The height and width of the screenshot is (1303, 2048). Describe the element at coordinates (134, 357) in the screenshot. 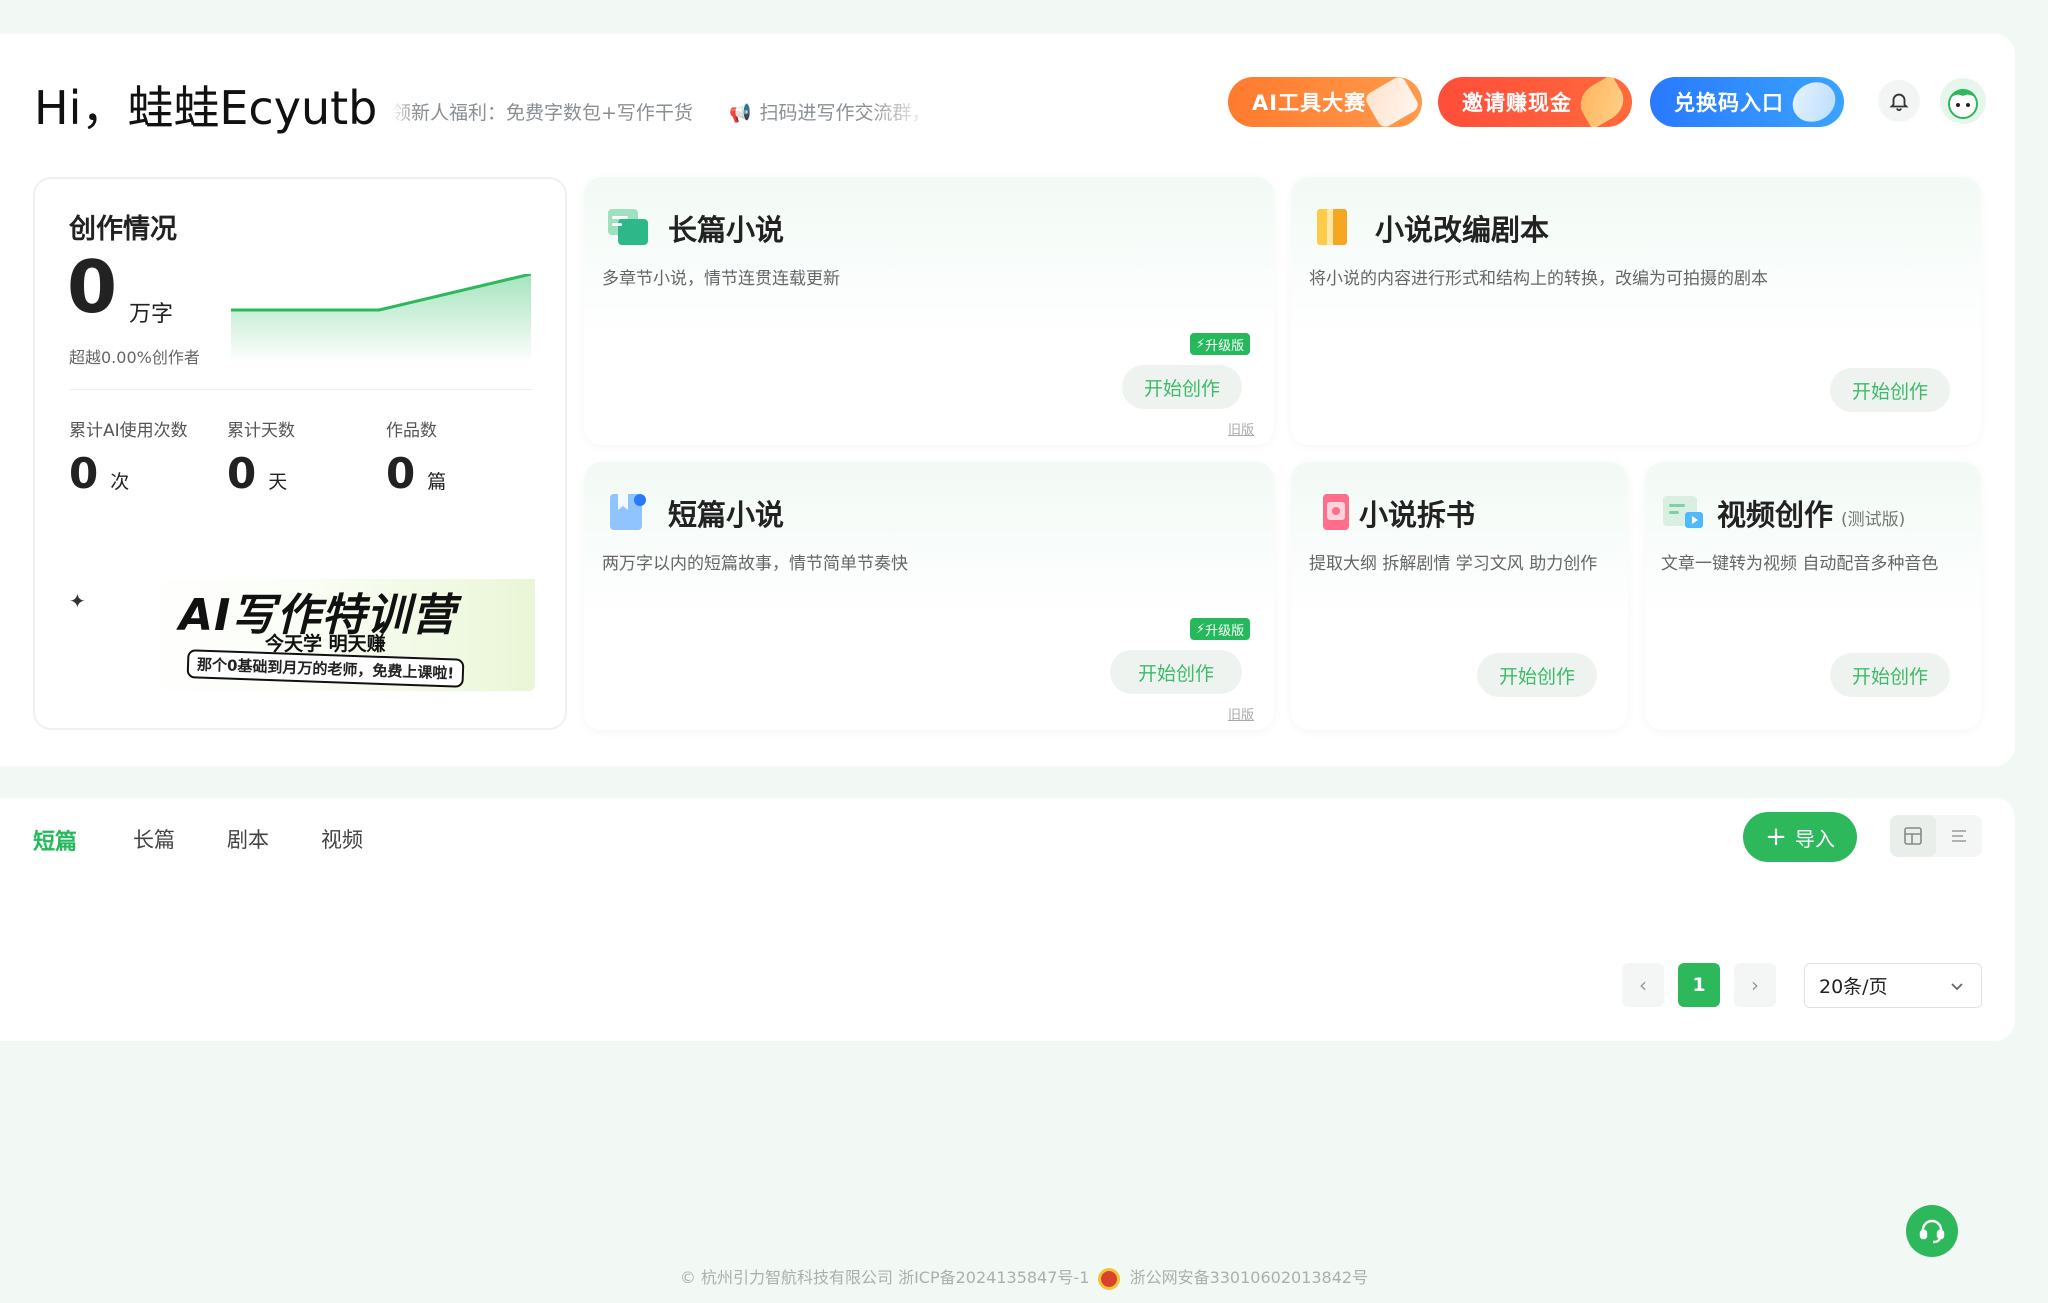

I see `exceed-percent: 超越0.00%创作者` at that location.